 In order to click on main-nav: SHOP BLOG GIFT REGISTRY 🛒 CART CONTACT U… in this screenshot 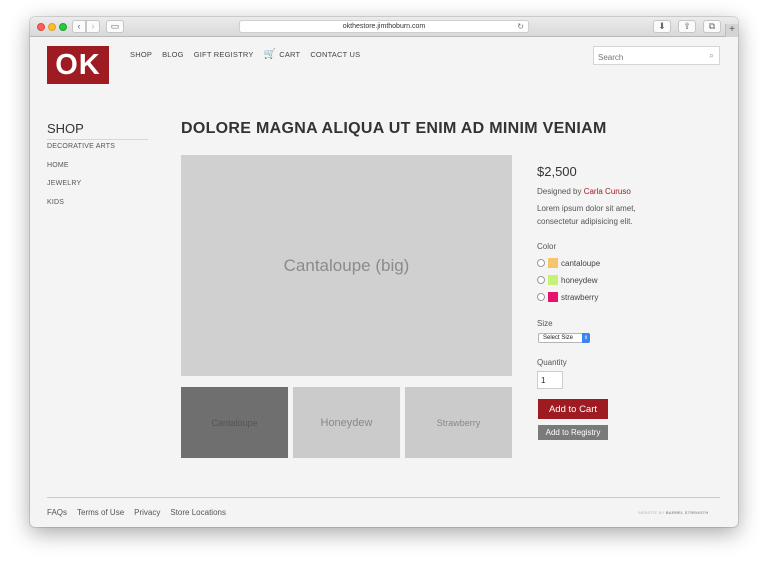, I will do `click(245, 54)`.